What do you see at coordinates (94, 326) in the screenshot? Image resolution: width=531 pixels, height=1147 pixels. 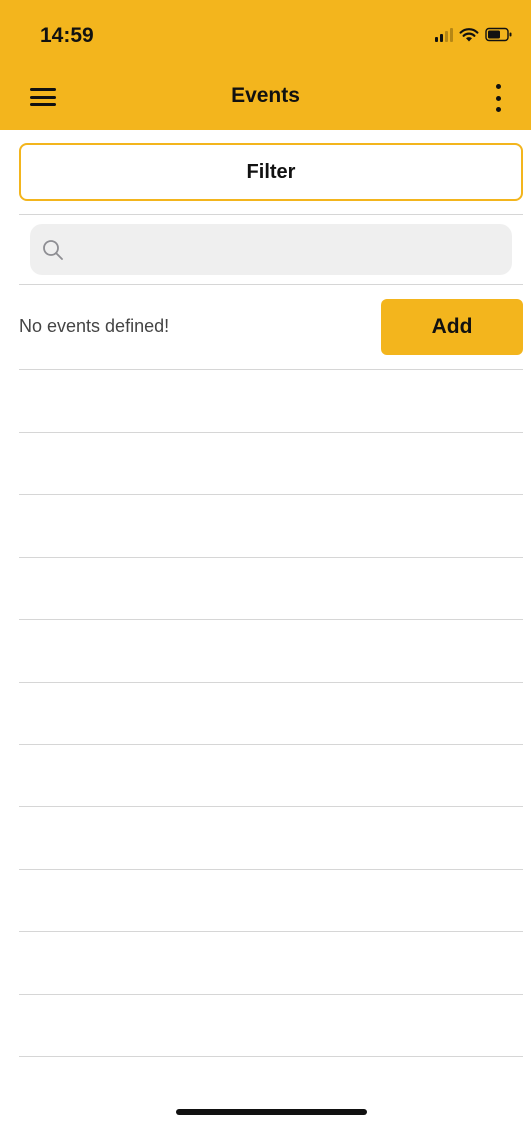 I see `empty-events-message: No events defined!` at bounding box center [94, 326].